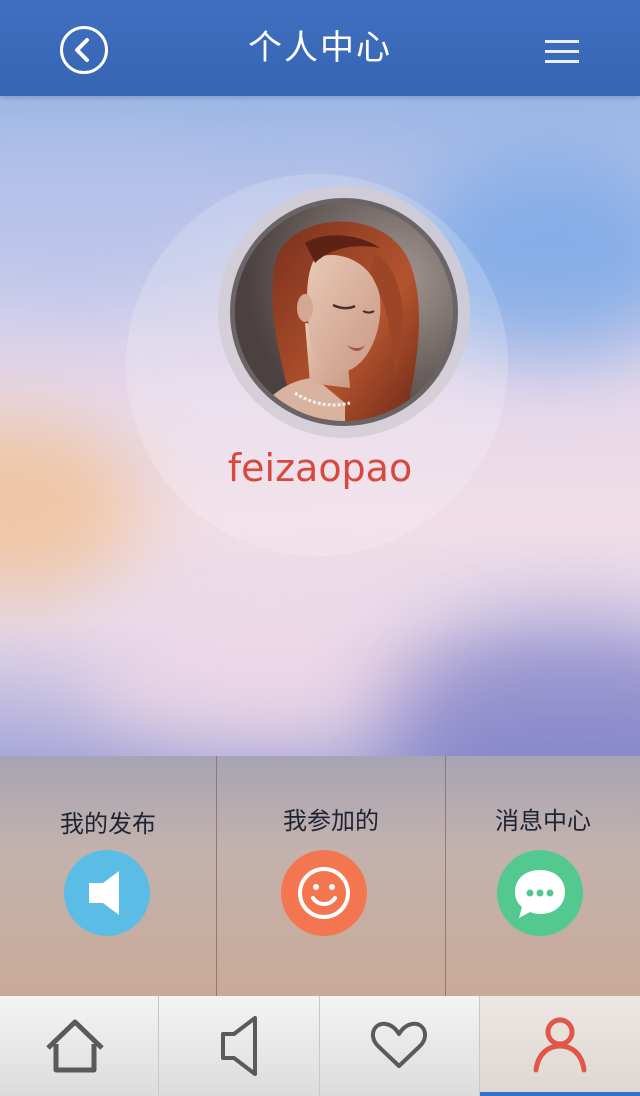  Describe the element at coordinates (324, 893) in the screenshot. I see `smiley-icon` at that location.